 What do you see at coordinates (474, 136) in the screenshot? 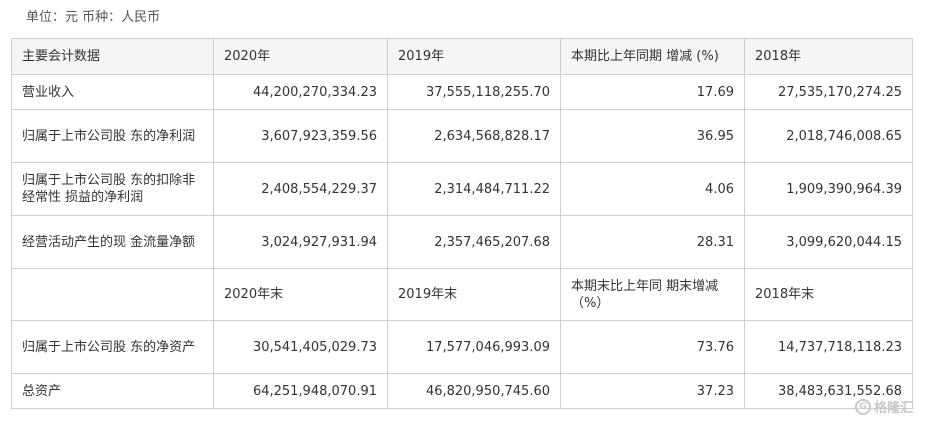
I see `value-2019: 2,634,568,828.17` at bounding box center [474, 136].